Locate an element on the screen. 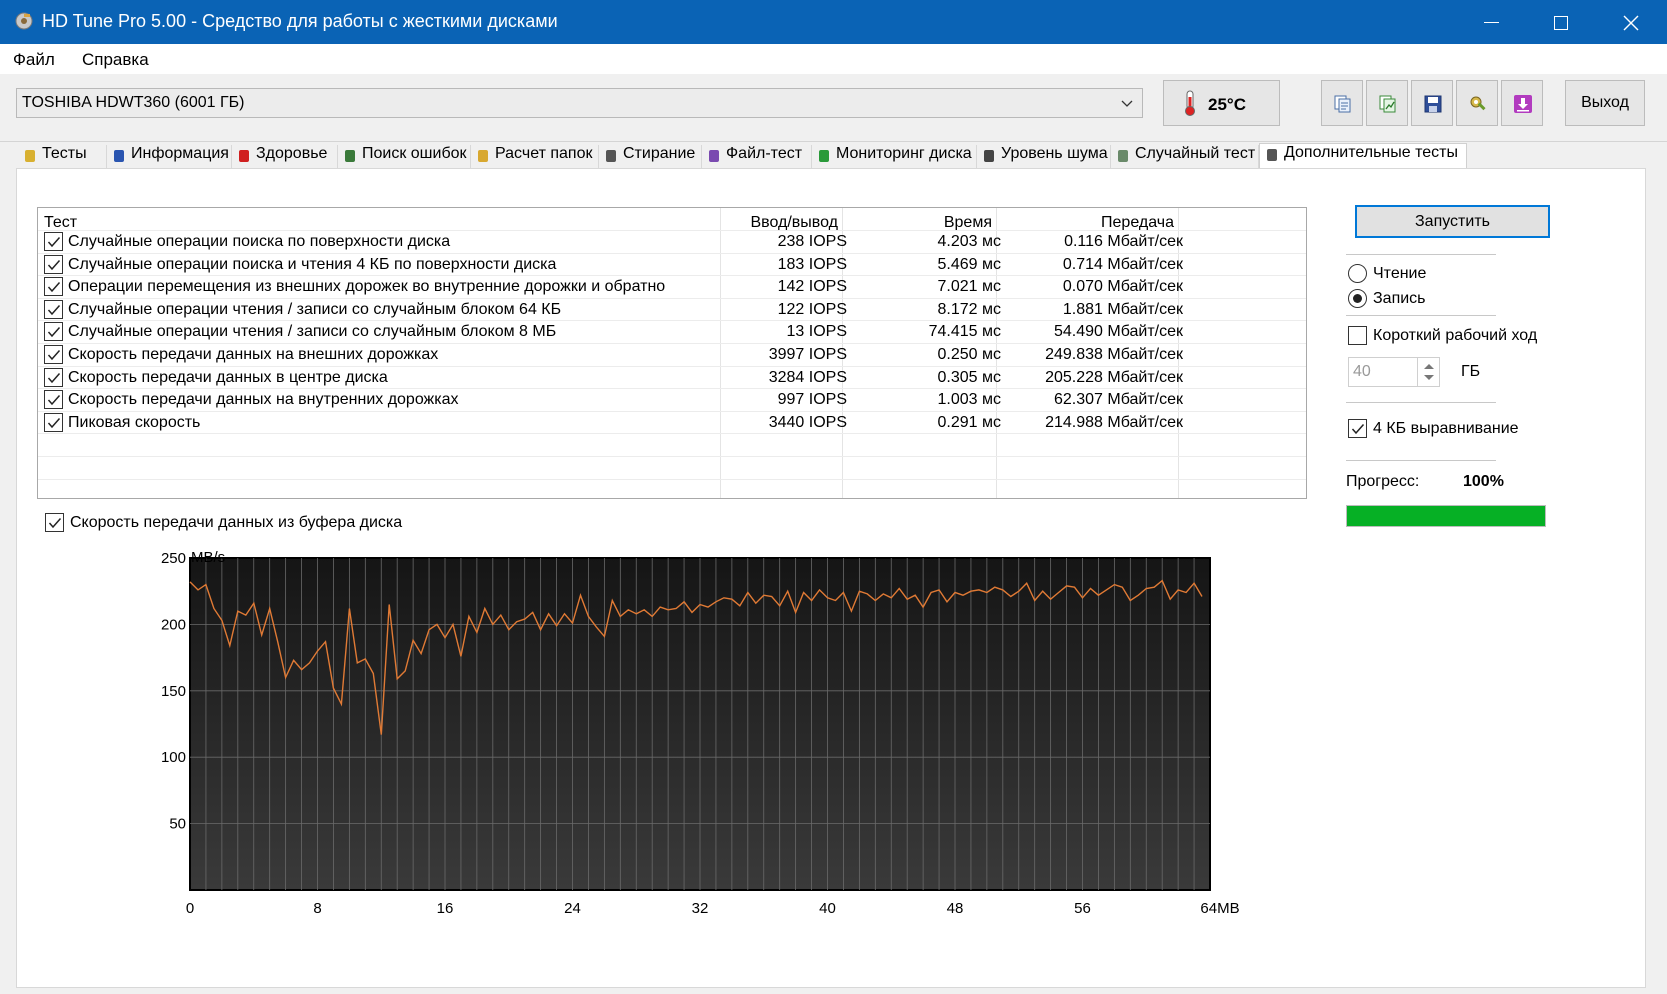 The image size is (1667, 994). download-button is located at coordinates (1522, 103).